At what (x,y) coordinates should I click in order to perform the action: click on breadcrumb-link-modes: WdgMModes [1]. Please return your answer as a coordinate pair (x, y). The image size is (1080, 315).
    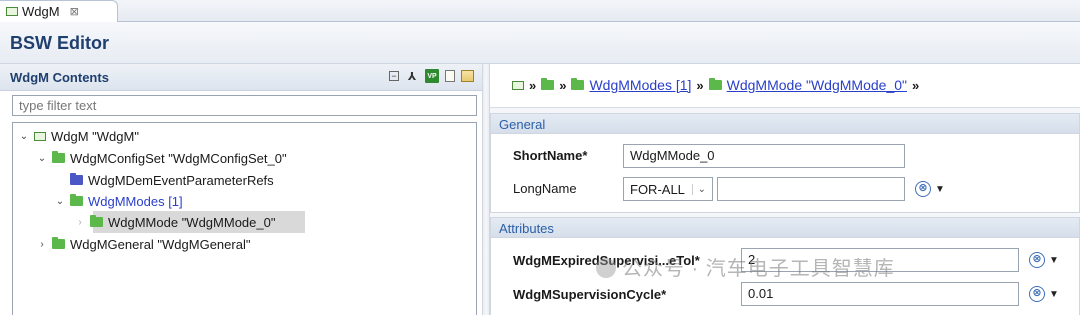
    Looking at the image, I should click on (640, 85).